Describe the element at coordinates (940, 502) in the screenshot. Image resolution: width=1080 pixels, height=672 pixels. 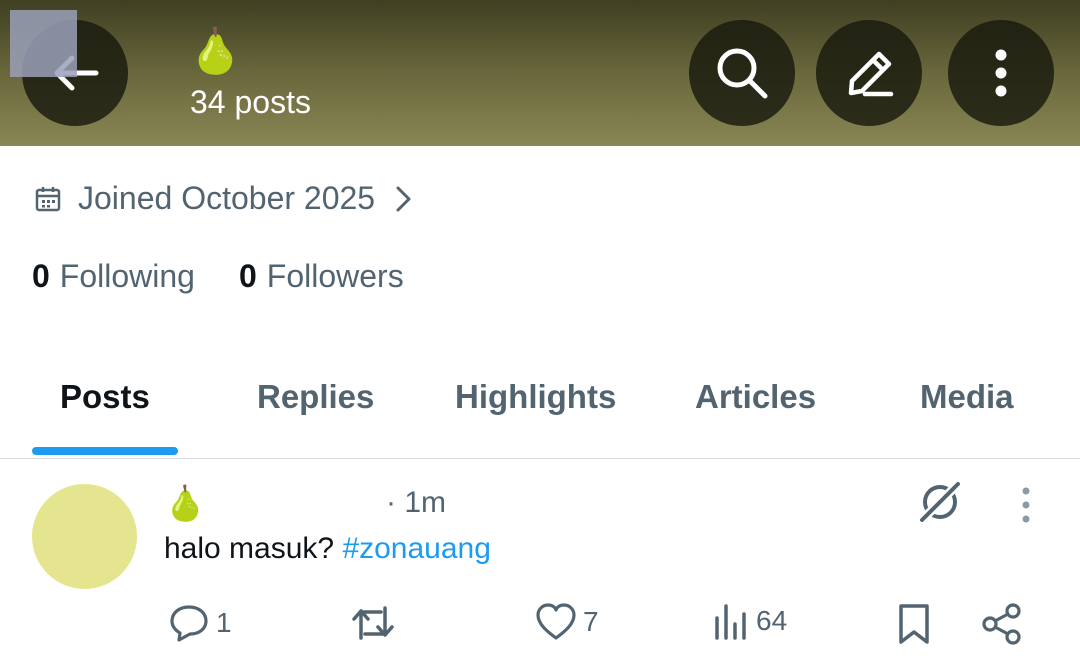
I see `grok-icon` at that location.